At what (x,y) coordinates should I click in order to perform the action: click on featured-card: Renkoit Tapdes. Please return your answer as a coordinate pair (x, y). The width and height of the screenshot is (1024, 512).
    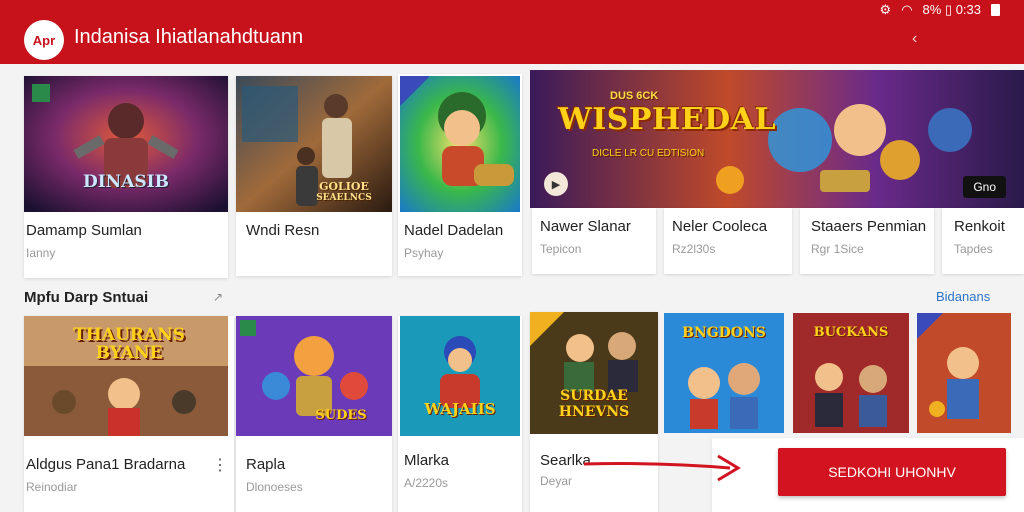
    Looking at the image, I should click on (983, 241).